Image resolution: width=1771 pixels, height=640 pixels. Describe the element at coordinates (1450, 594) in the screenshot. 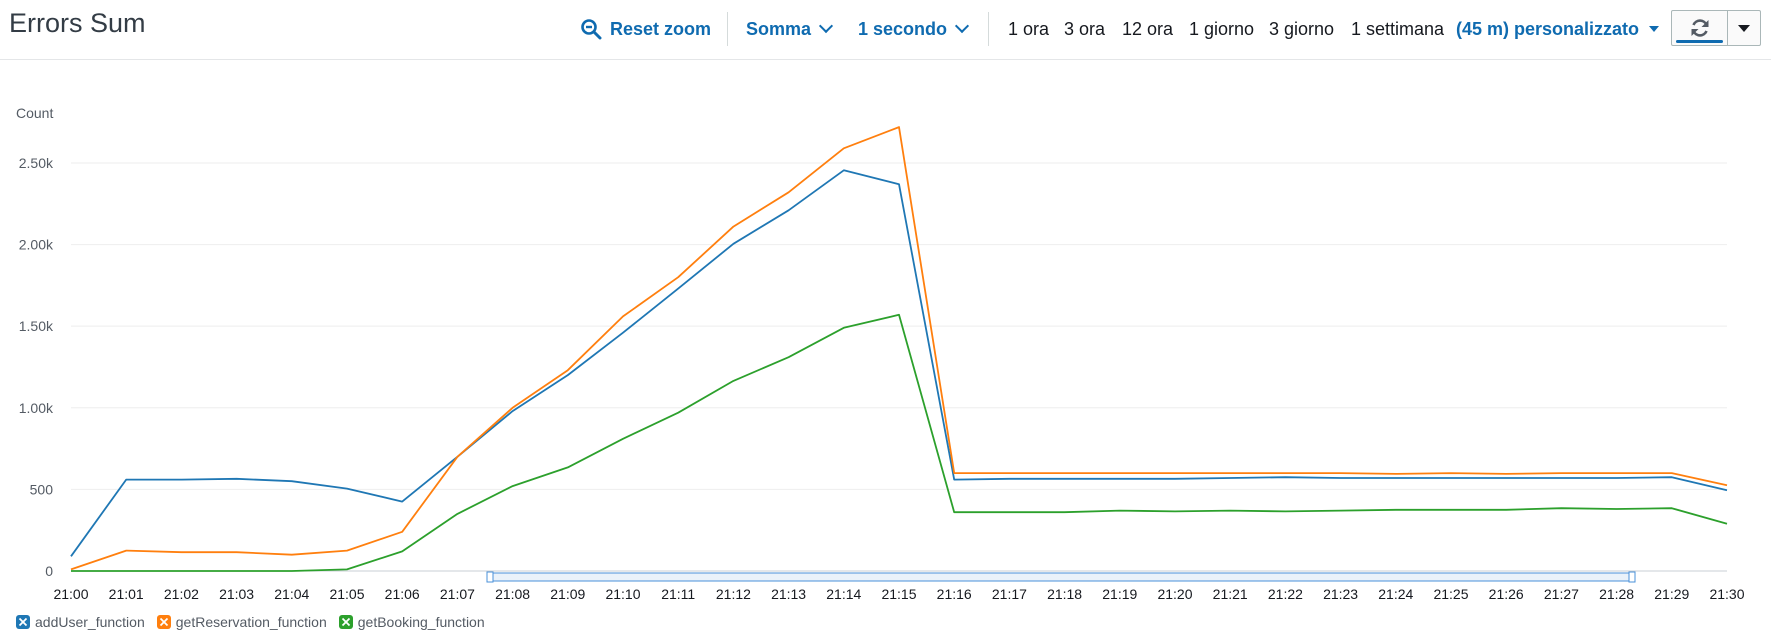

I see `x-tick-label: 21:25` at that location.